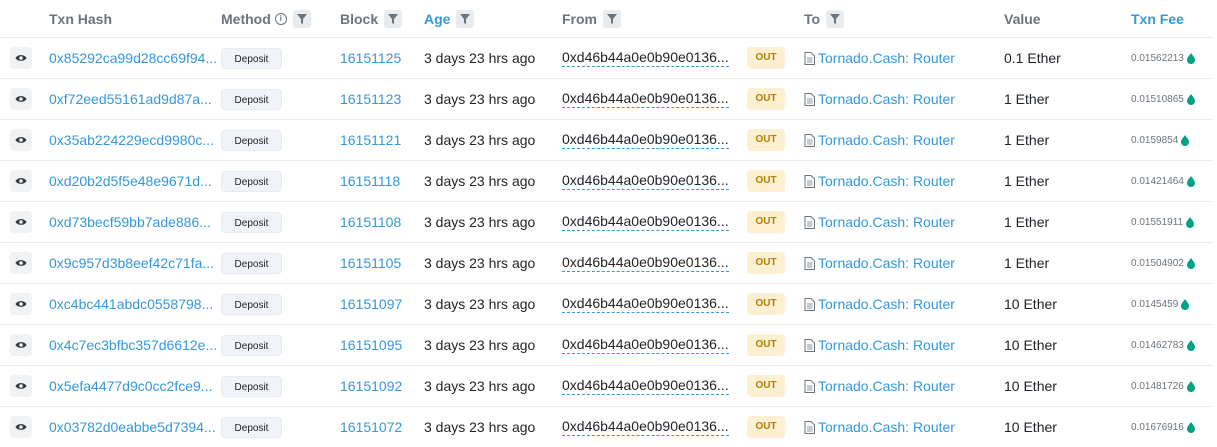 The width and height of the screenshot is (1217, 447). What do you see at coordinates (1157, 181) in the screenshot?
I see `txn-fee-value: 0.01421464` at bounding box center [1157, 181].